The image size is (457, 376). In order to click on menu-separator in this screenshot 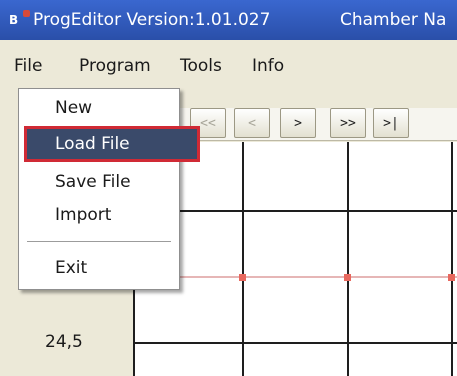, I will do `click(99, 241)`.